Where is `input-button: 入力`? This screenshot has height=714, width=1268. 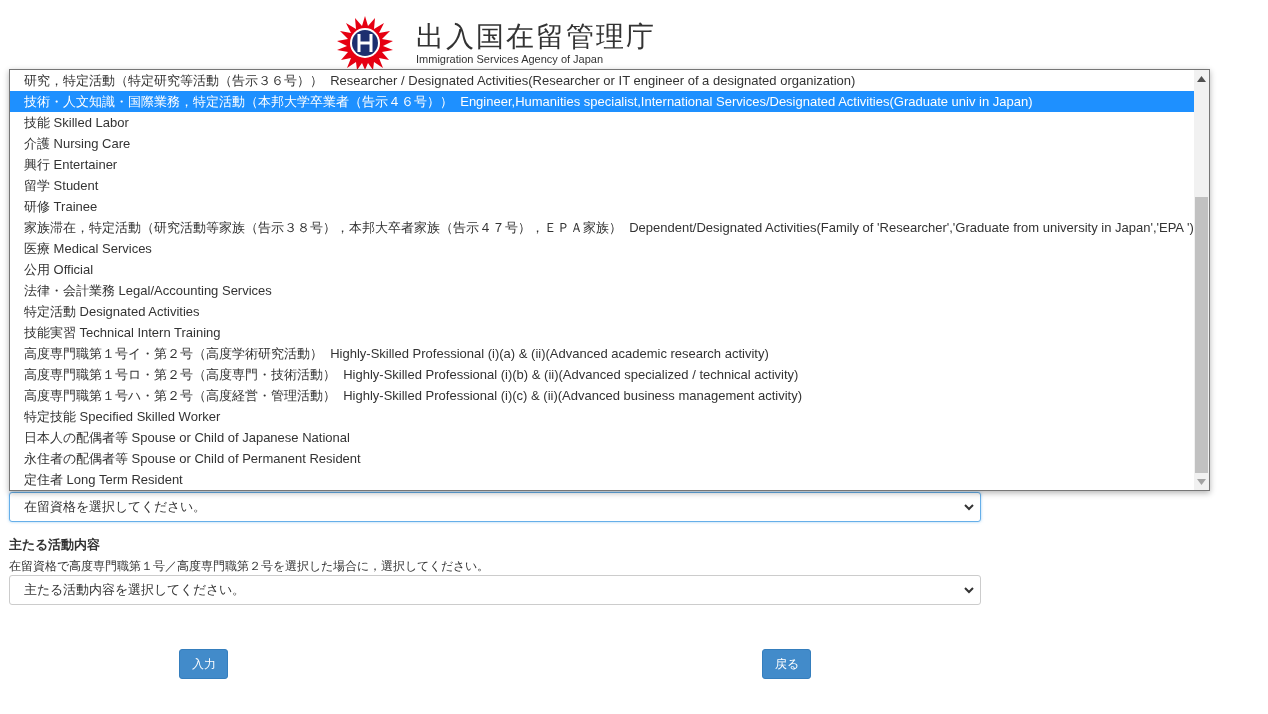 input-button: 入力 is located at coordinates (203, 664).